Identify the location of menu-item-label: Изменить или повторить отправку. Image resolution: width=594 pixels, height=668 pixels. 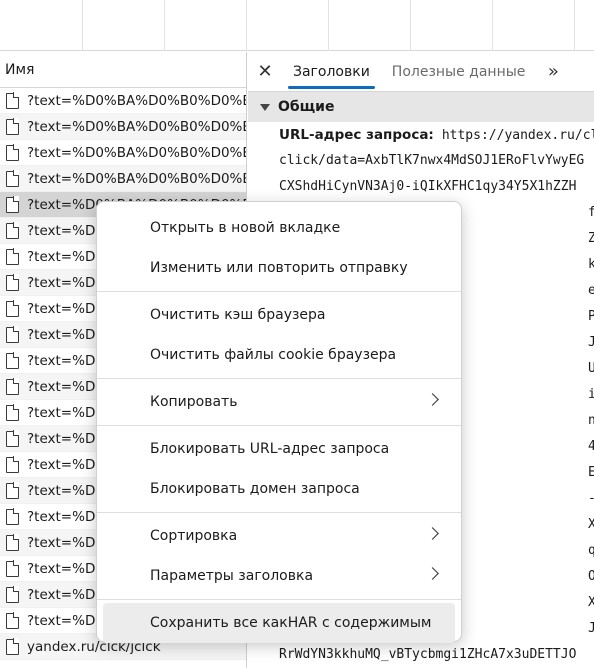
(279, 268).